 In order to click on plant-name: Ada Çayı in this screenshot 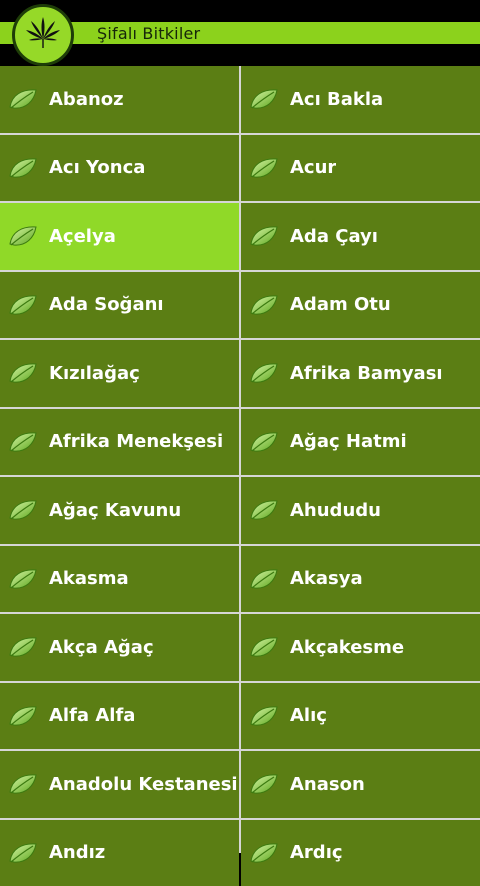, I will do `click(334, 236)`.